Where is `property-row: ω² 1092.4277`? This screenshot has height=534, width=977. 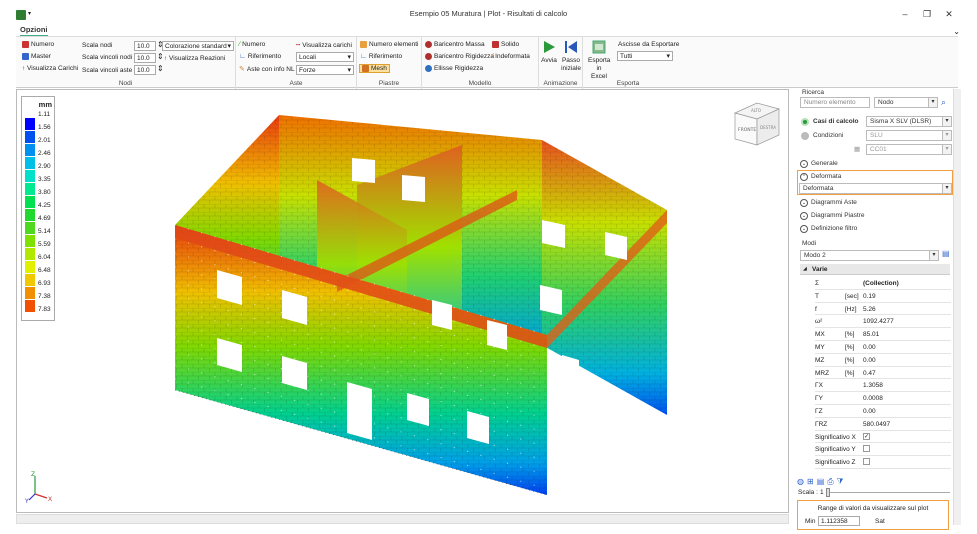 property-row: ω² 1092.4277 is located at coordinates (883, 322).